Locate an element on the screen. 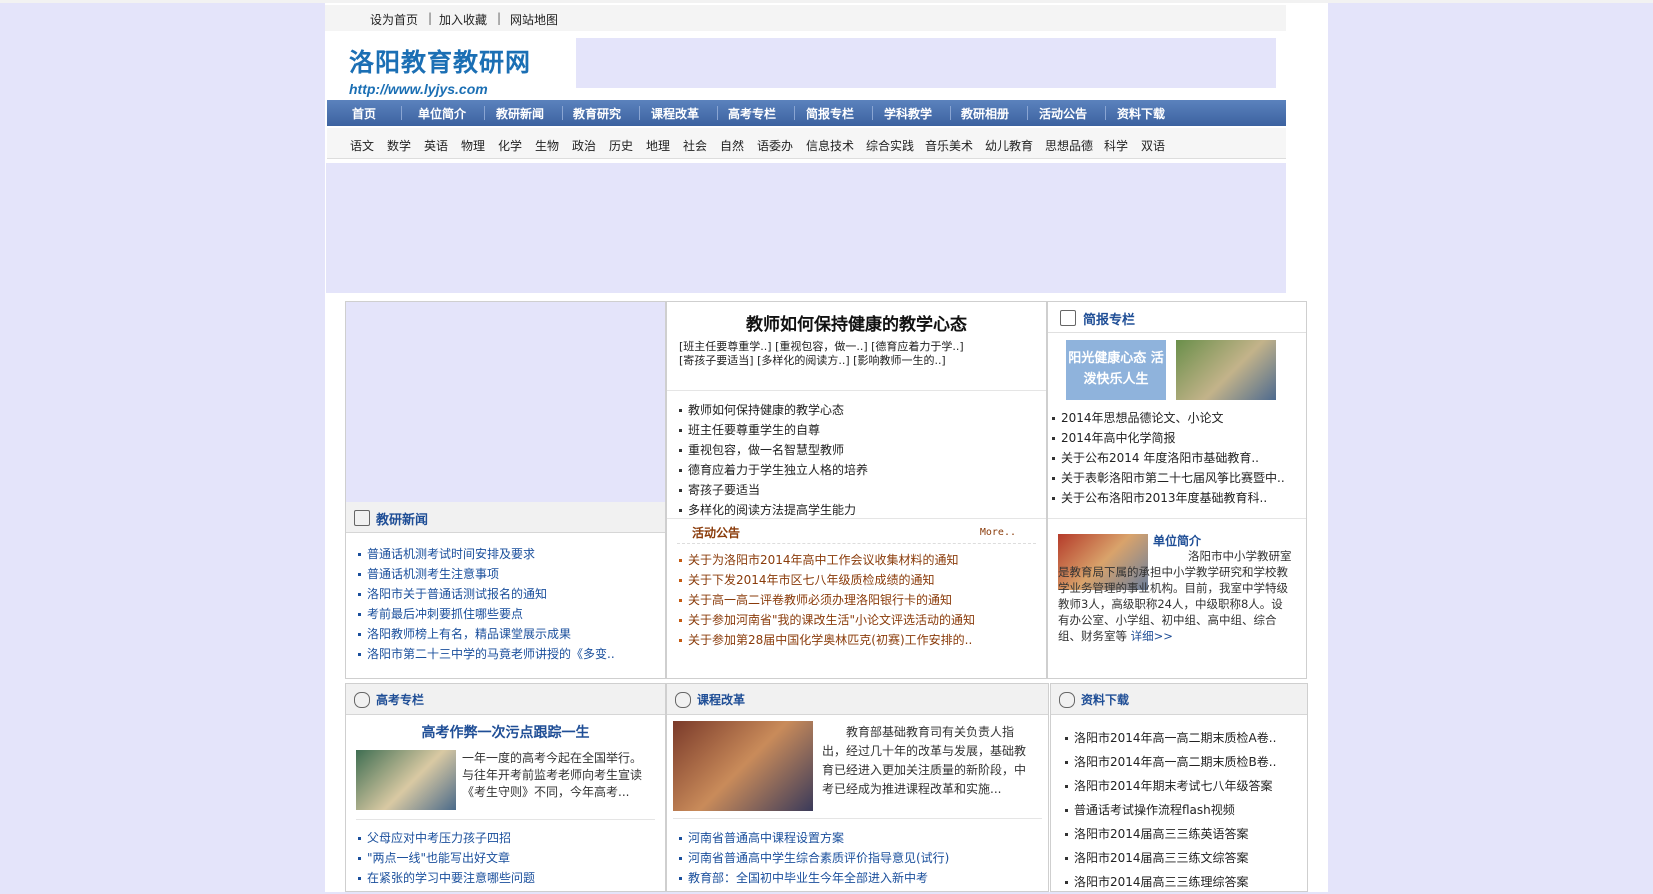 The width and height of the screenshot is (1653, 894). subject-link: 政治 is located at coordinates (584, 145).